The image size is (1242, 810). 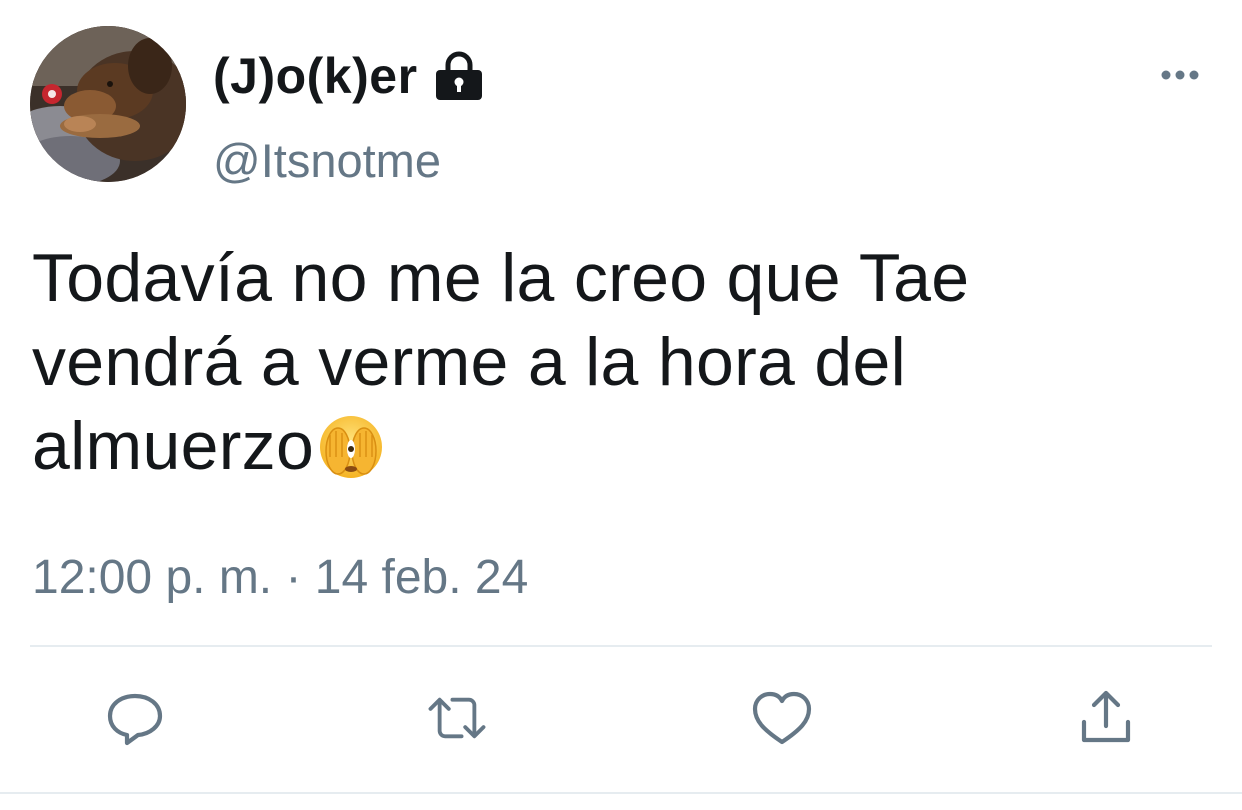 What do you see at coordinates (621, 646) in the screenshot?
I see `divider` at bounding box center [621, 646].